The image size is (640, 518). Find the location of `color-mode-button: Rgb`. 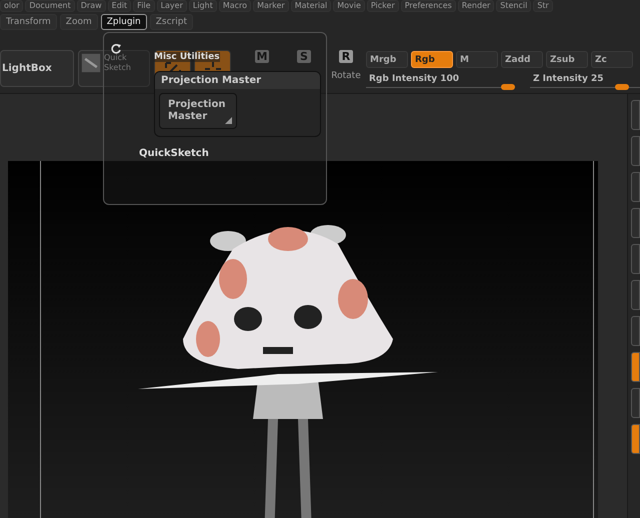

color-mode-button: Rgb is located at coordinates (432, 59).